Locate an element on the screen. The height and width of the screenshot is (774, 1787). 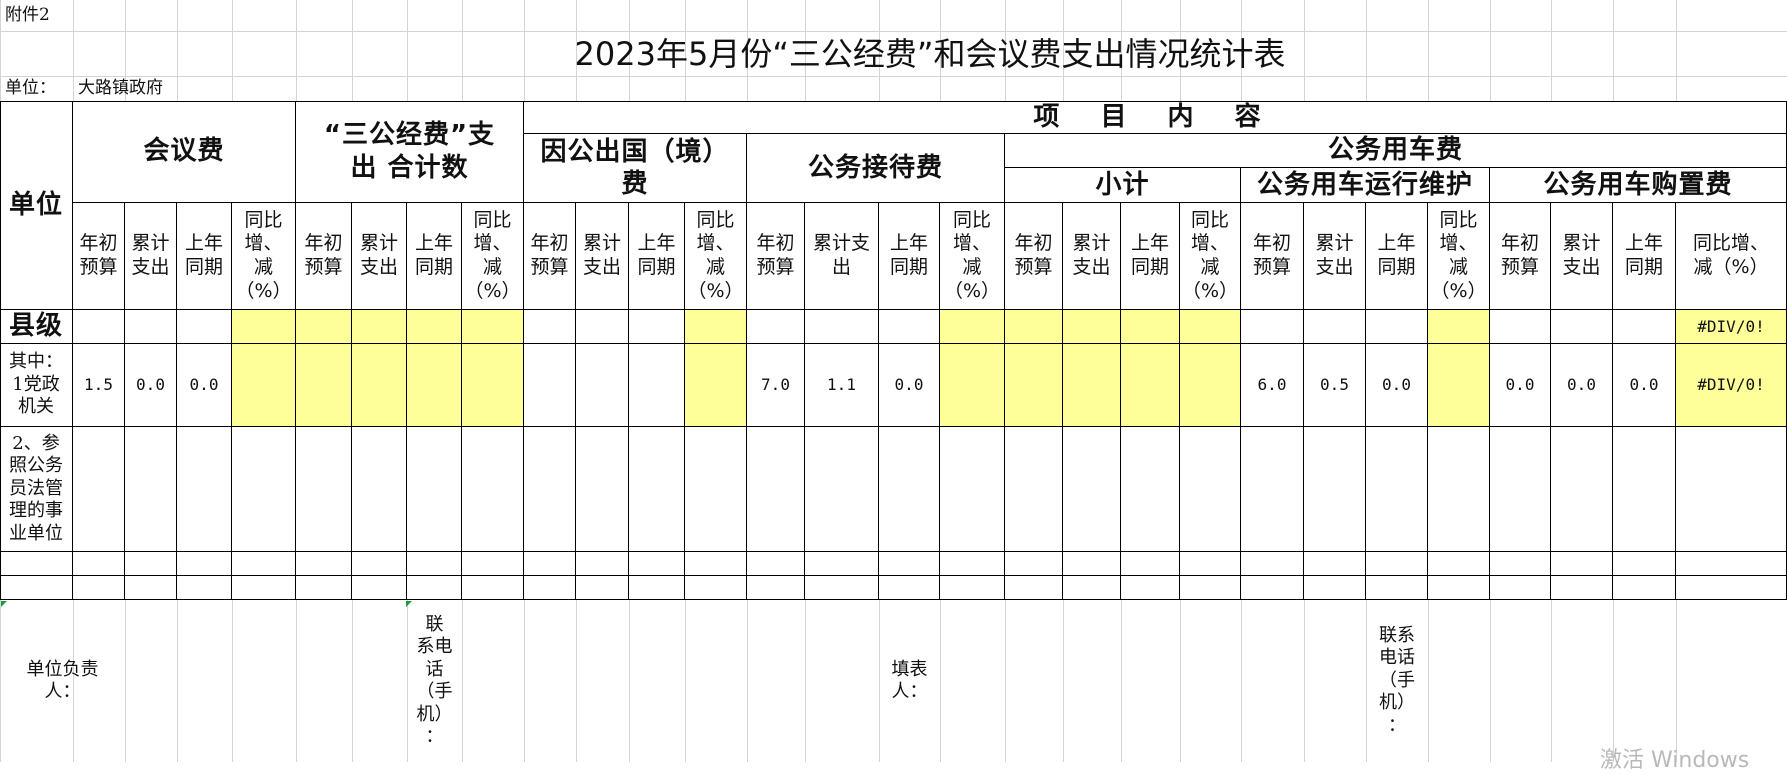
data-cell: #DIV/0! is located at coordinates (1731, 385).